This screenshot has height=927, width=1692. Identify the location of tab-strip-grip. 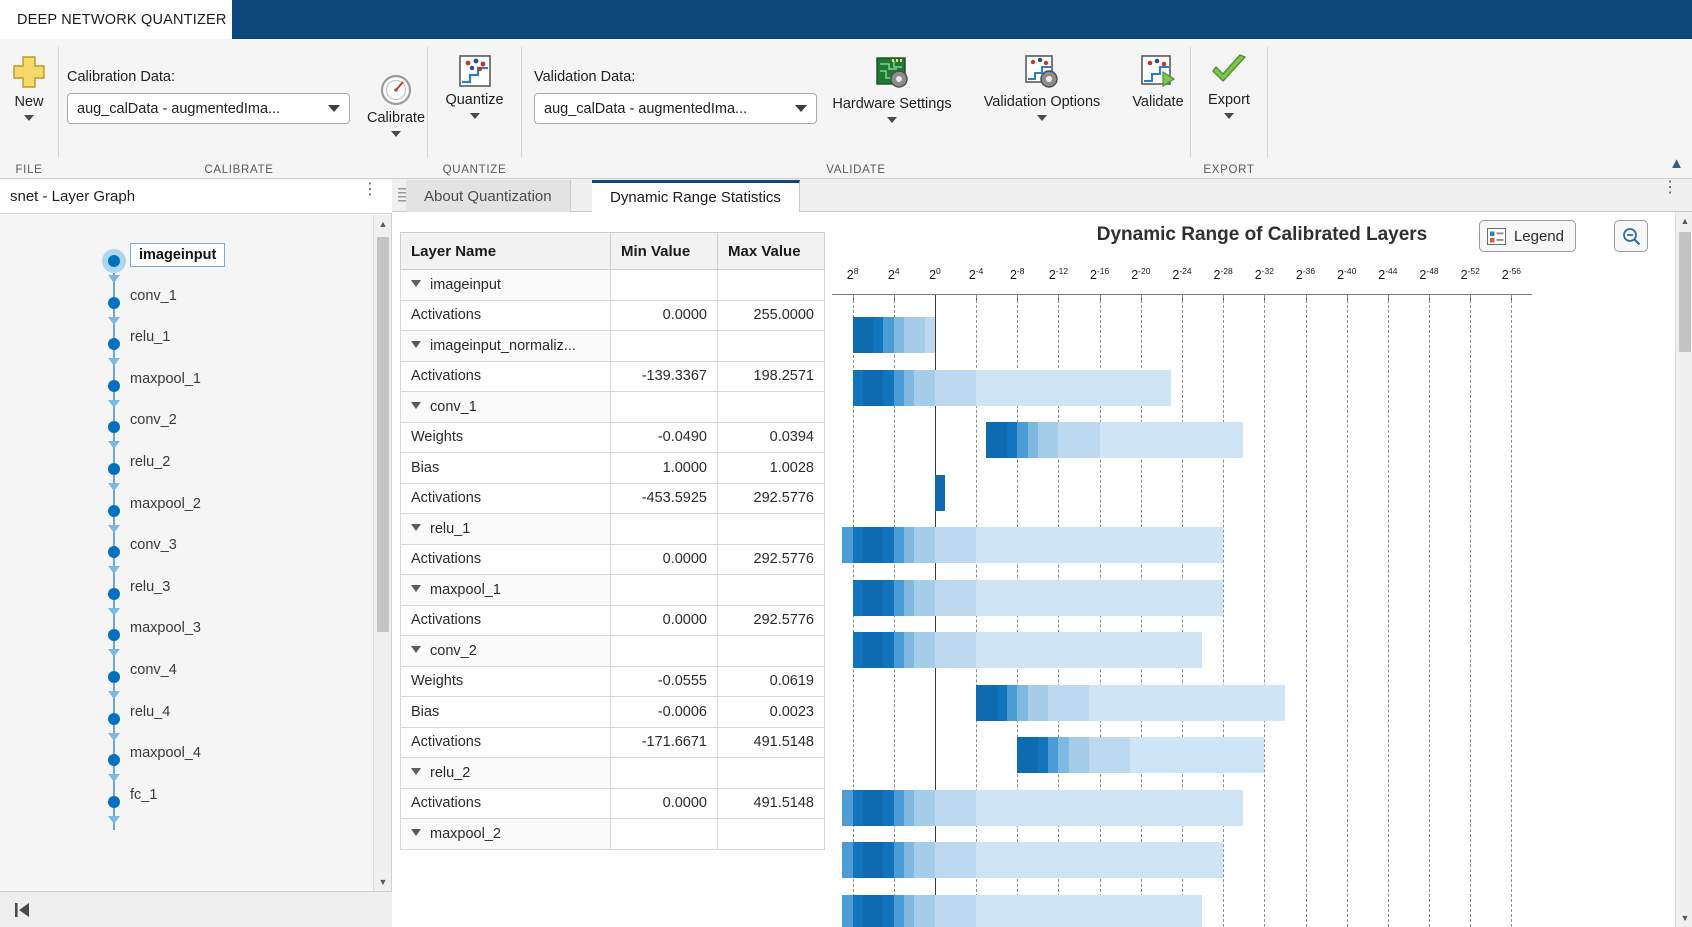
(402, 196).